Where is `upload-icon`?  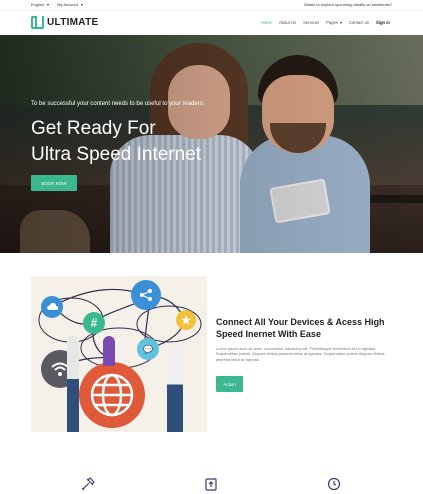 upload-icon is located at coordinates (211, 484).